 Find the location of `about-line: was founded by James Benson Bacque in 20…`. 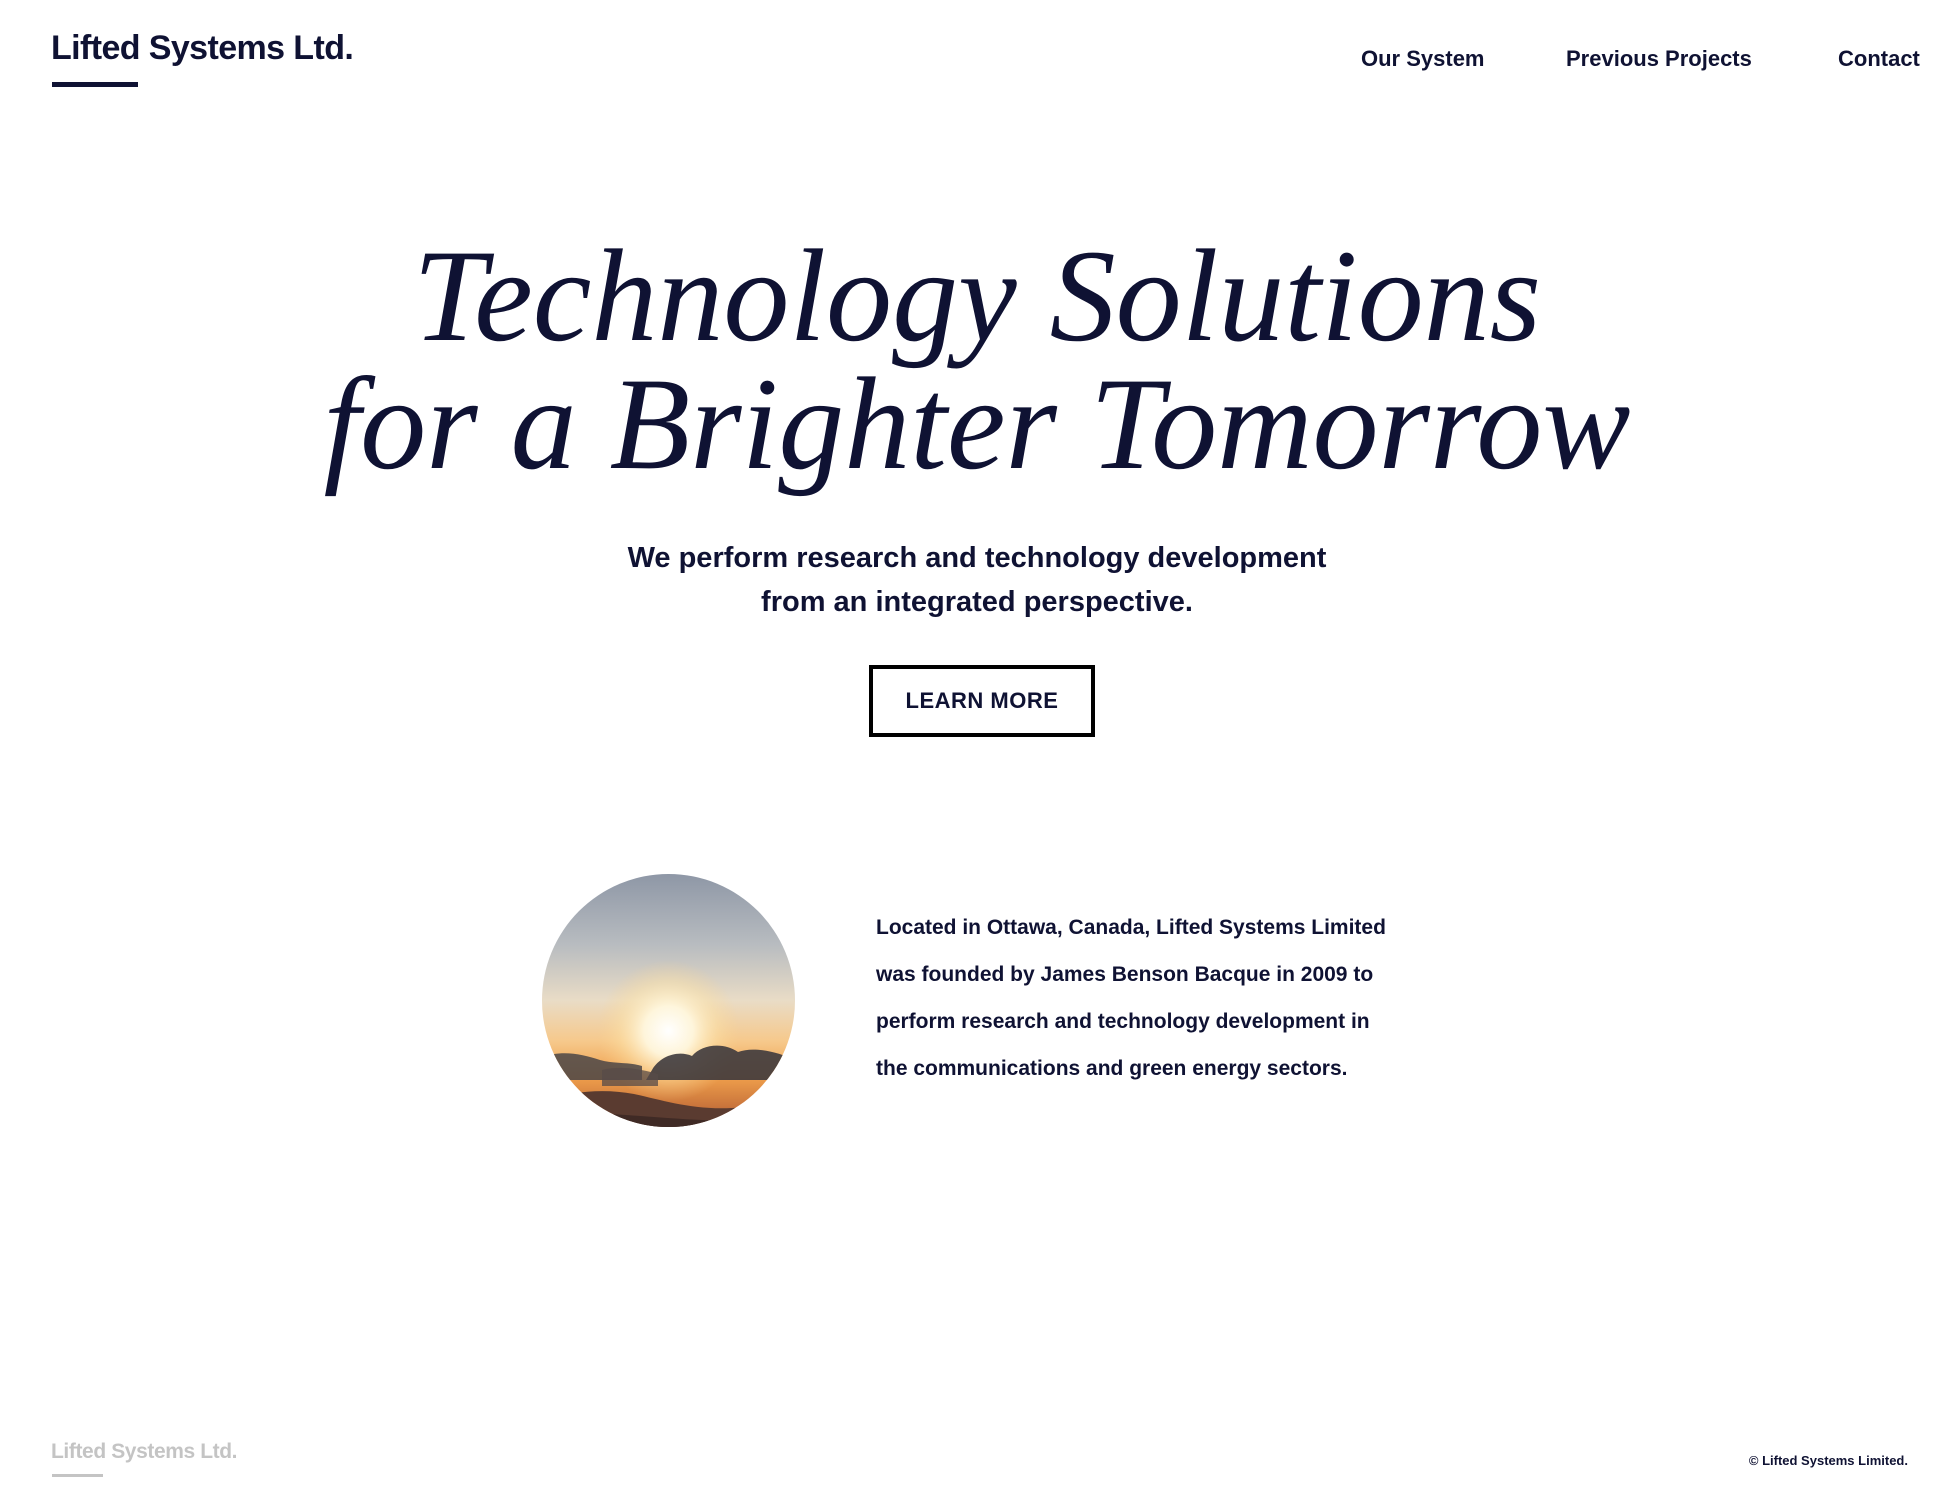

about-line: was founded by James Benson Bacque in 20… is located at coordinates (1125, 974).